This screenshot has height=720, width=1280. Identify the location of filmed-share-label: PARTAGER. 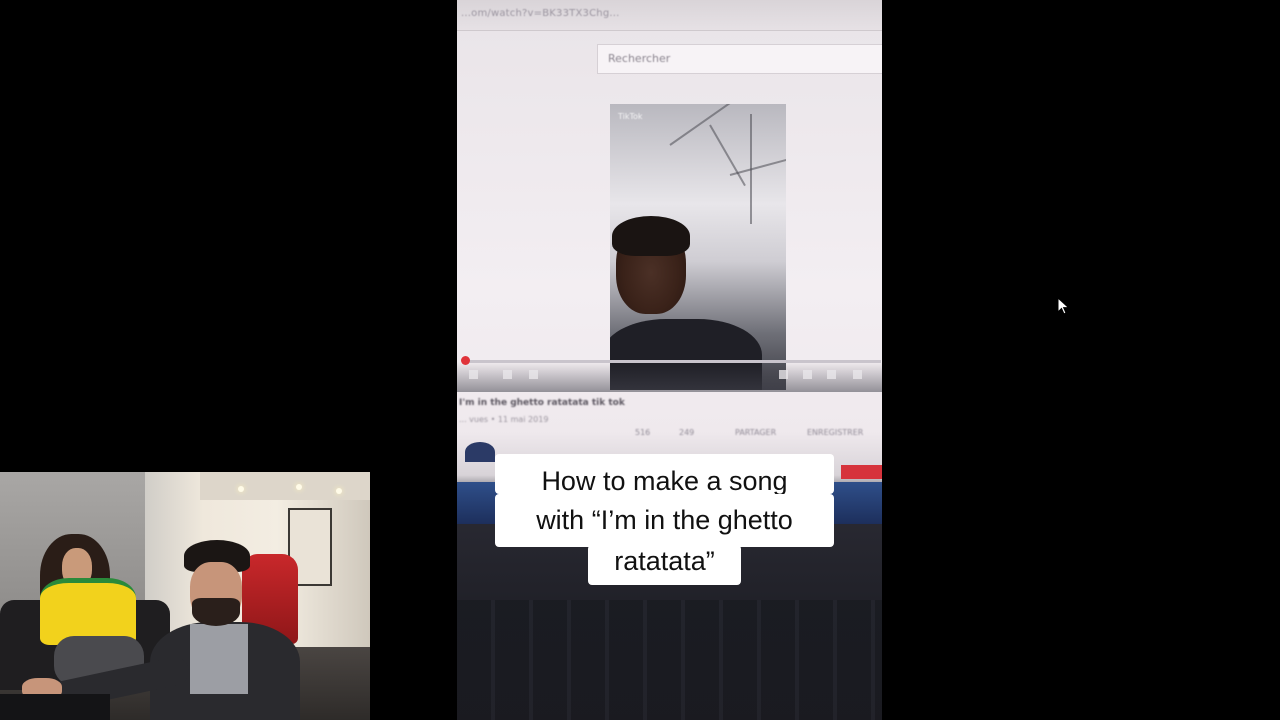
(756, 432).